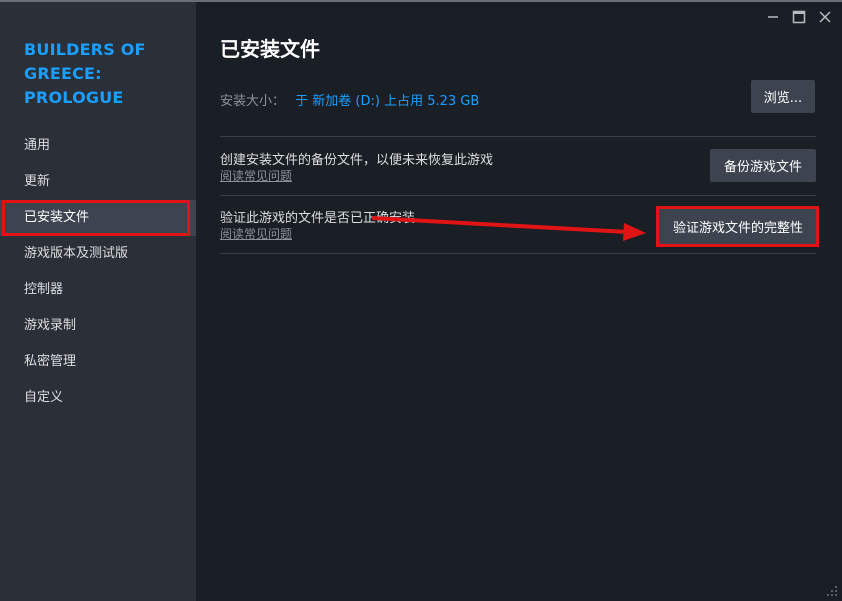 The width and height of the screenshot is (842, 601). I want to click on sidebar-item-privacy: 私密管理, so click(98, 362).